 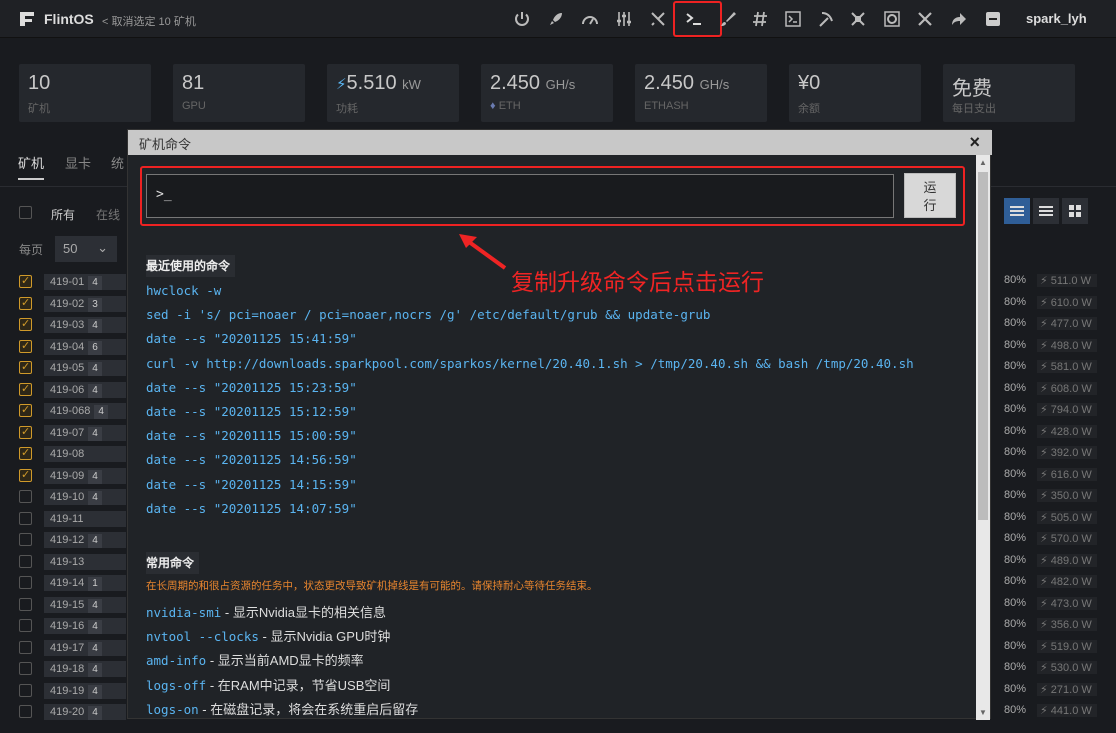 I want to click on scroll-down-icon: ▼, so click(x=983, y=712).